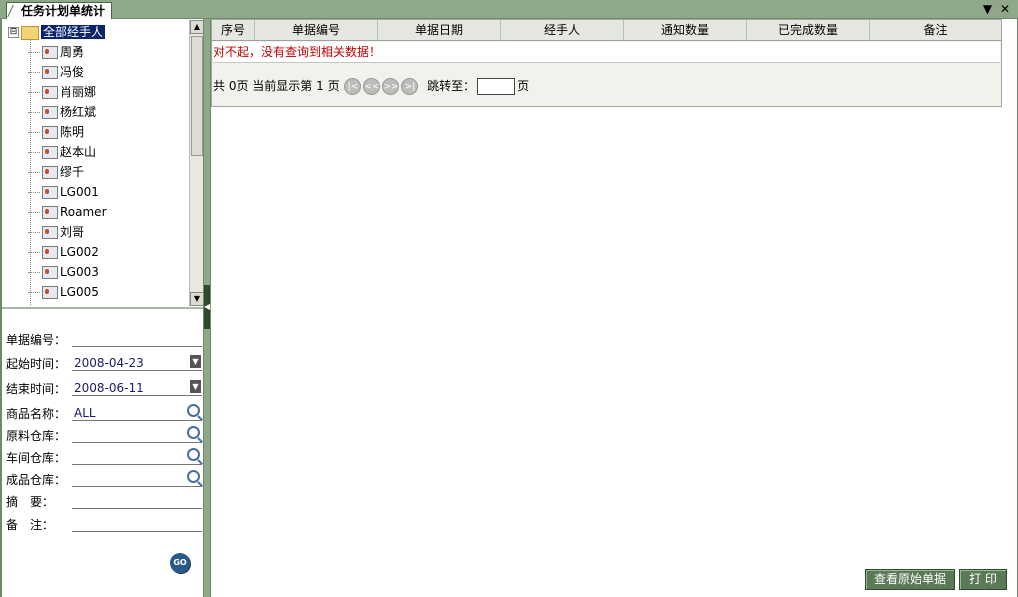 The width and height of the screenshot is (1018, 597). I want to click on close-icon: ✕, so click(1005, 9).